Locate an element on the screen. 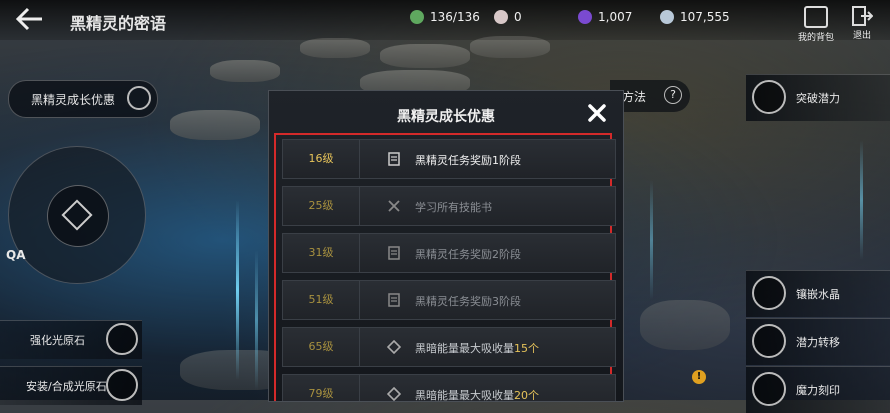 This screenshot has height=413, width=890. joystick-knob is located at coordinates (78, 216).